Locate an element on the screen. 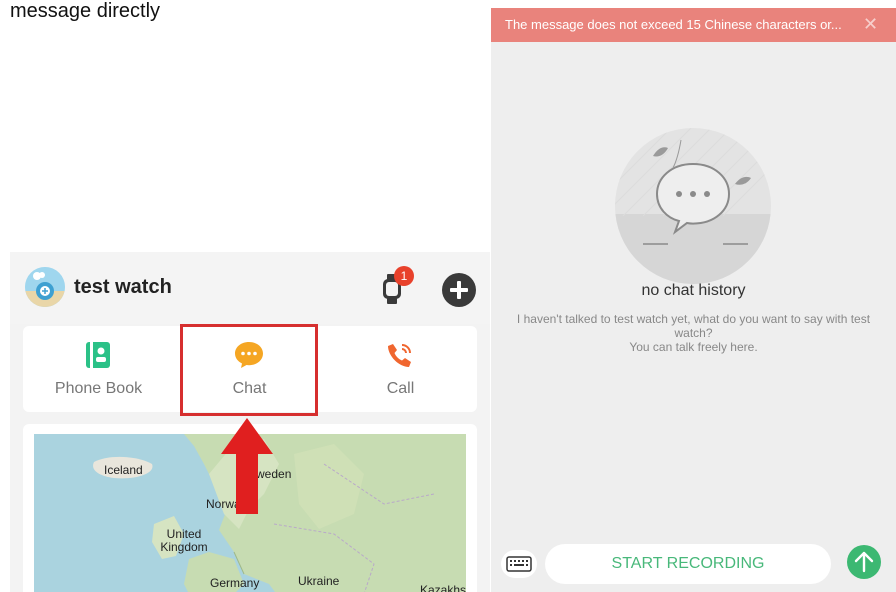  call-button: Call is located at coordinates (400, 369).